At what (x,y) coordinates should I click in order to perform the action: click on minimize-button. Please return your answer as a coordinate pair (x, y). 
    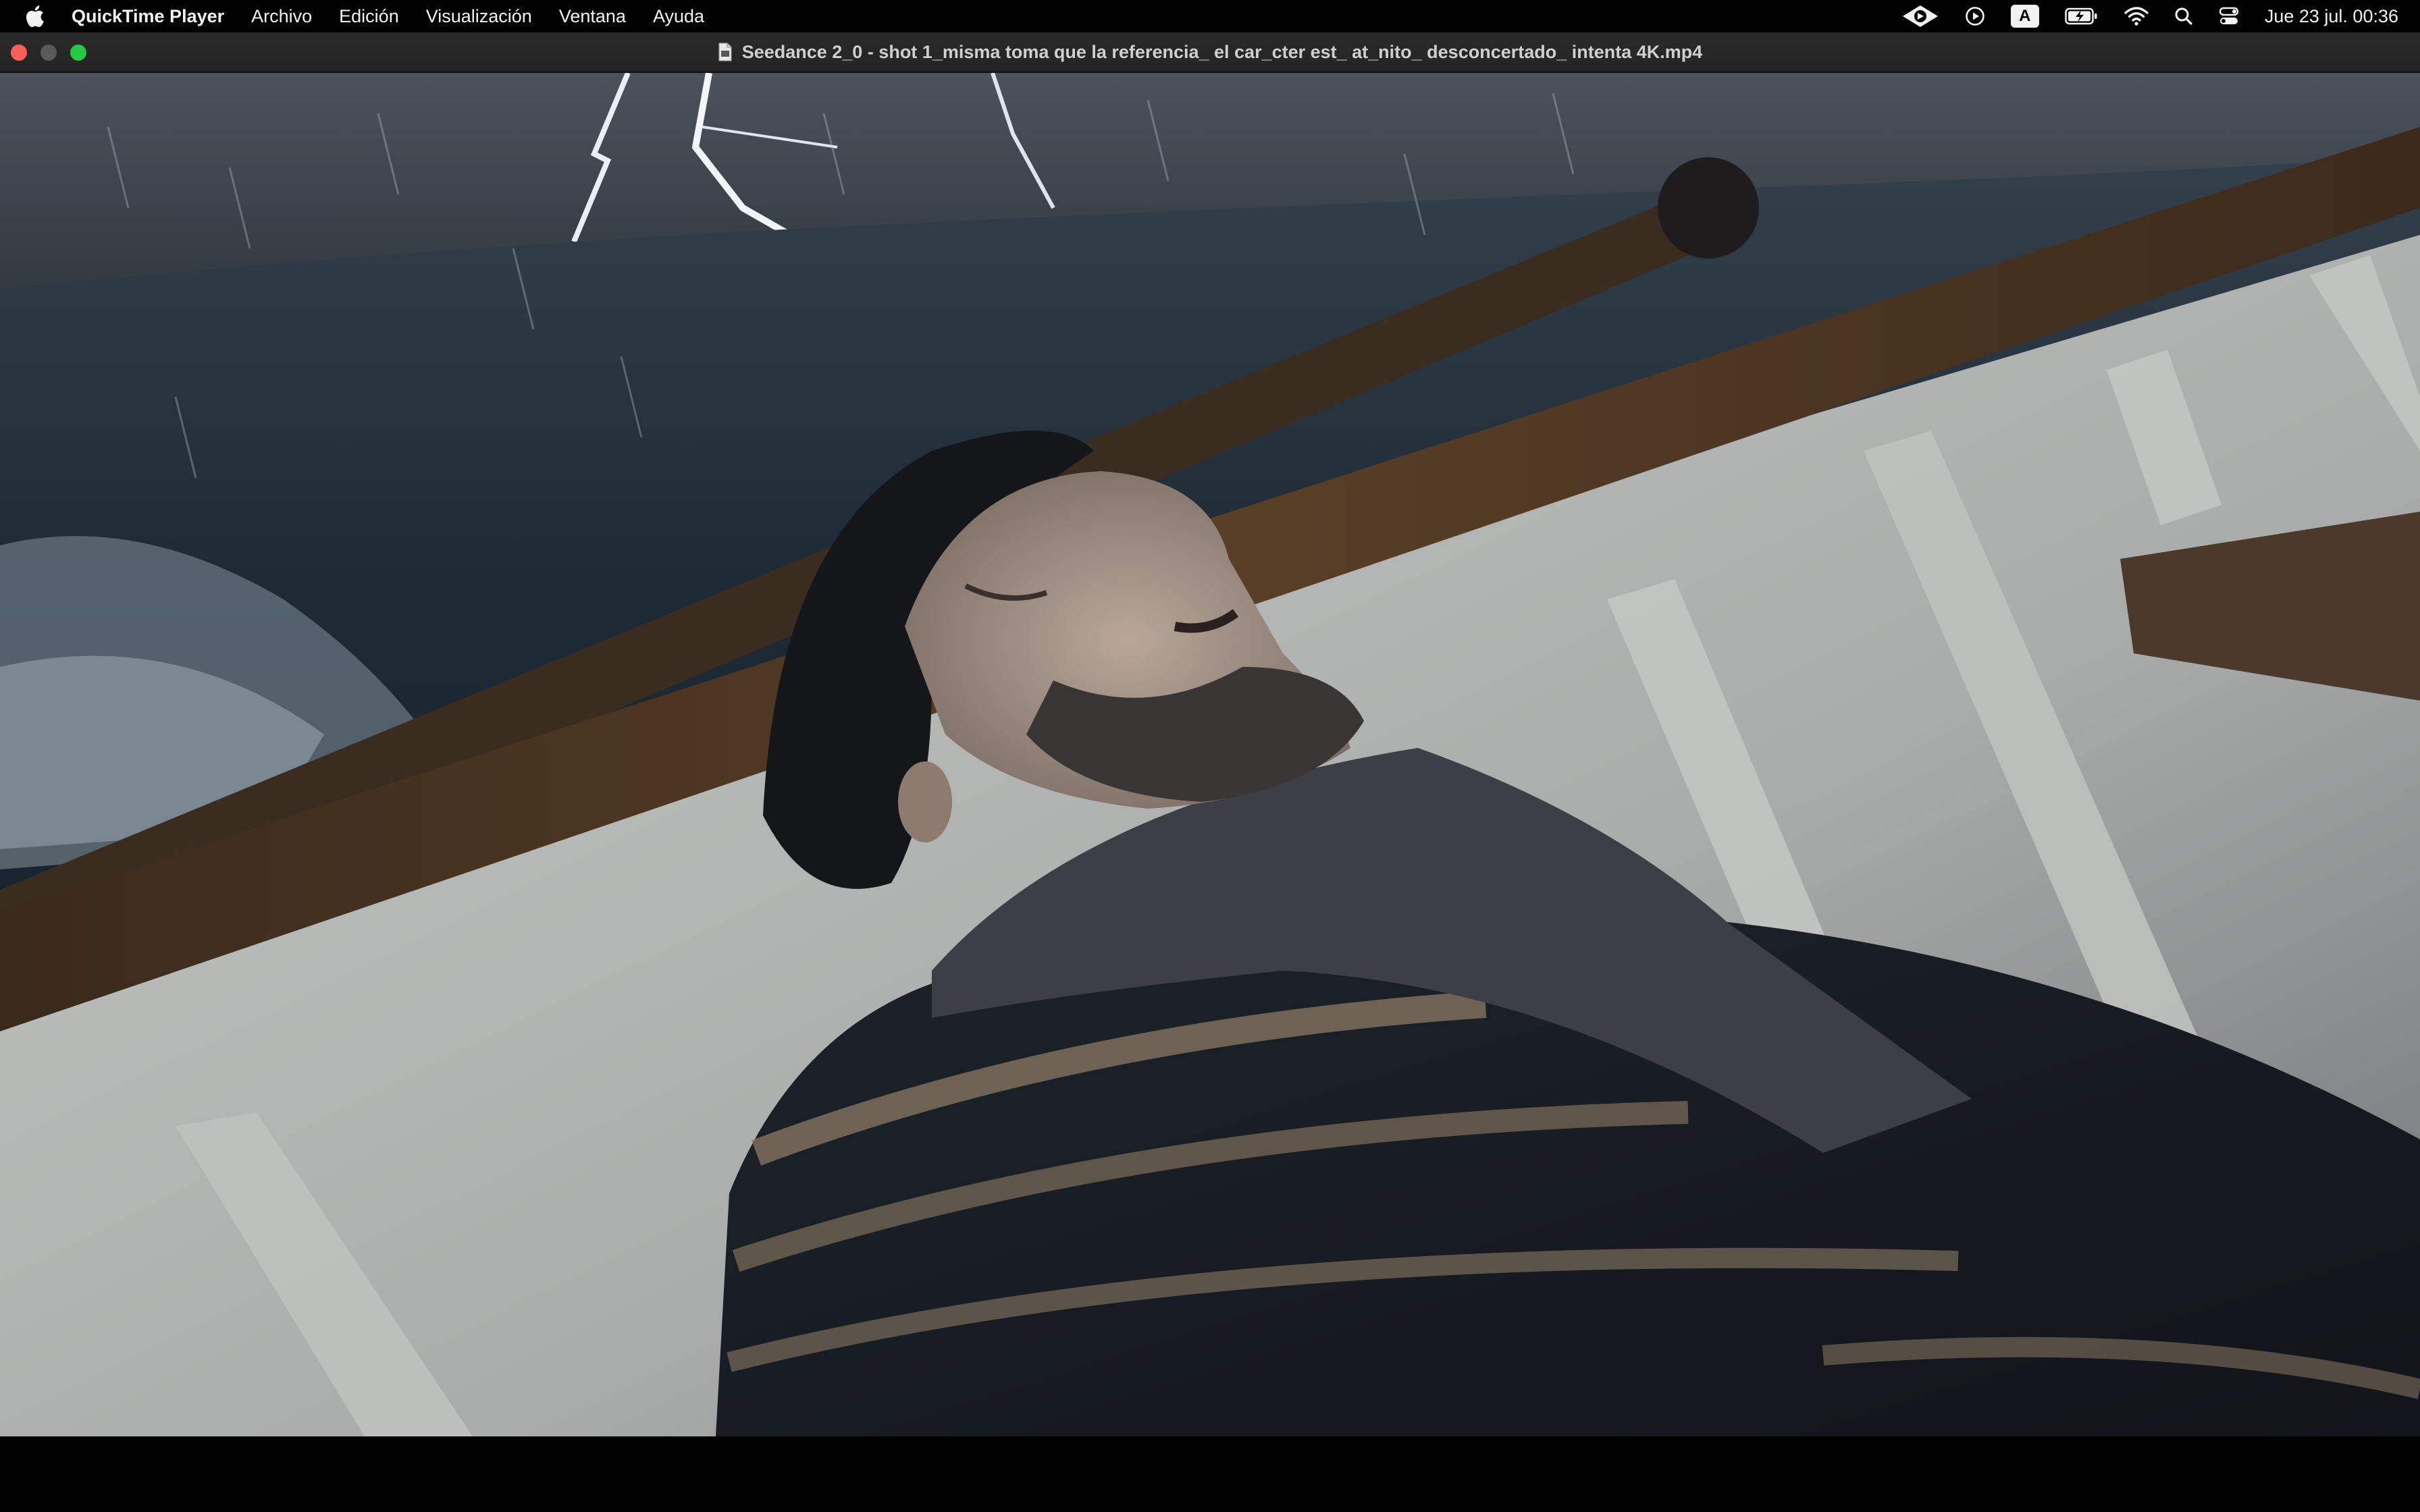
    Looking at the image, I should click on (49, 53).